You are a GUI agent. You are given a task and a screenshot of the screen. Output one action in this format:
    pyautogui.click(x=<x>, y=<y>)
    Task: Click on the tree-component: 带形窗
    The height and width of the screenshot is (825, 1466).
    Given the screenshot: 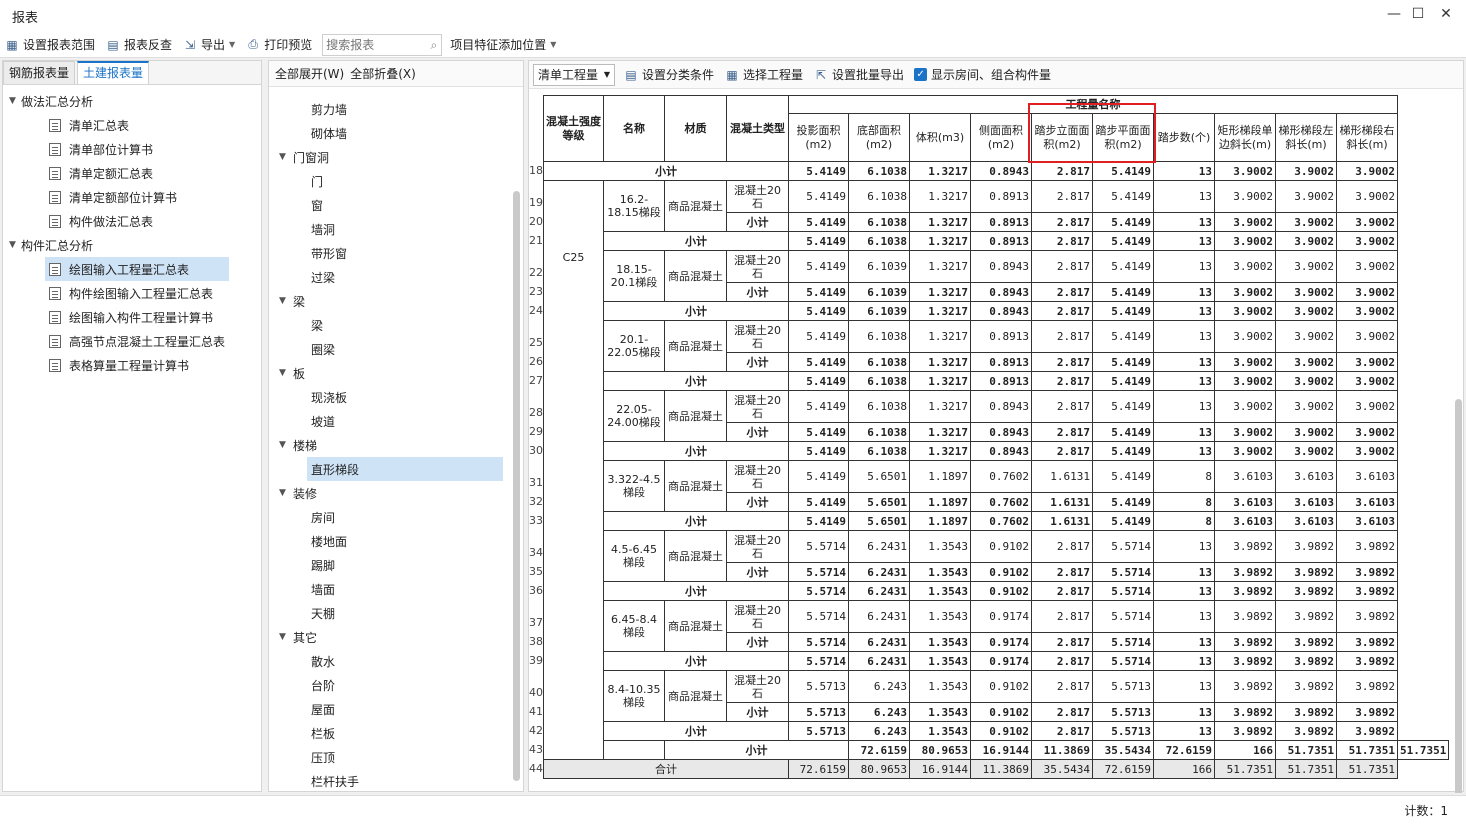 What is the action you would take?
    pyautogui.click(x=327, y=253)
    